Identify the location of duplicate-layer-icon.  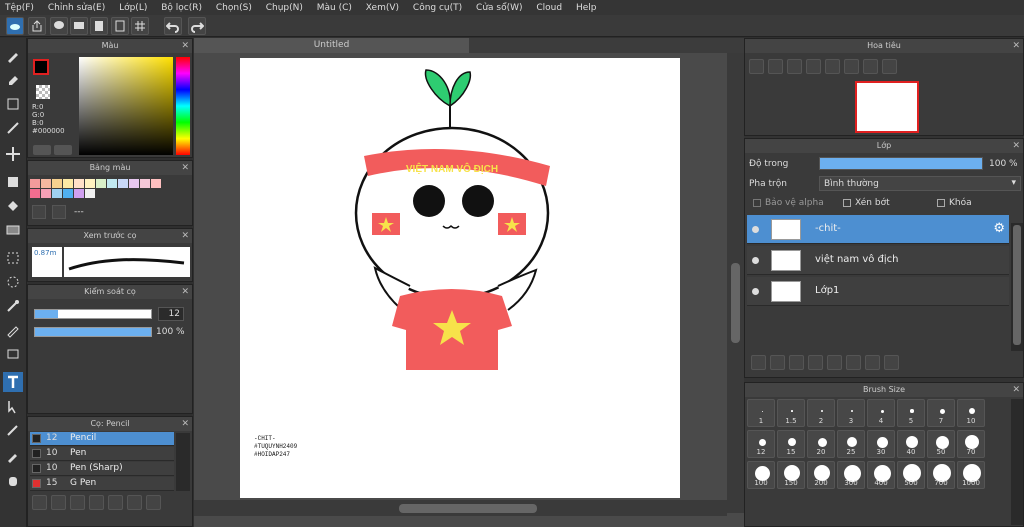
(853, 362).